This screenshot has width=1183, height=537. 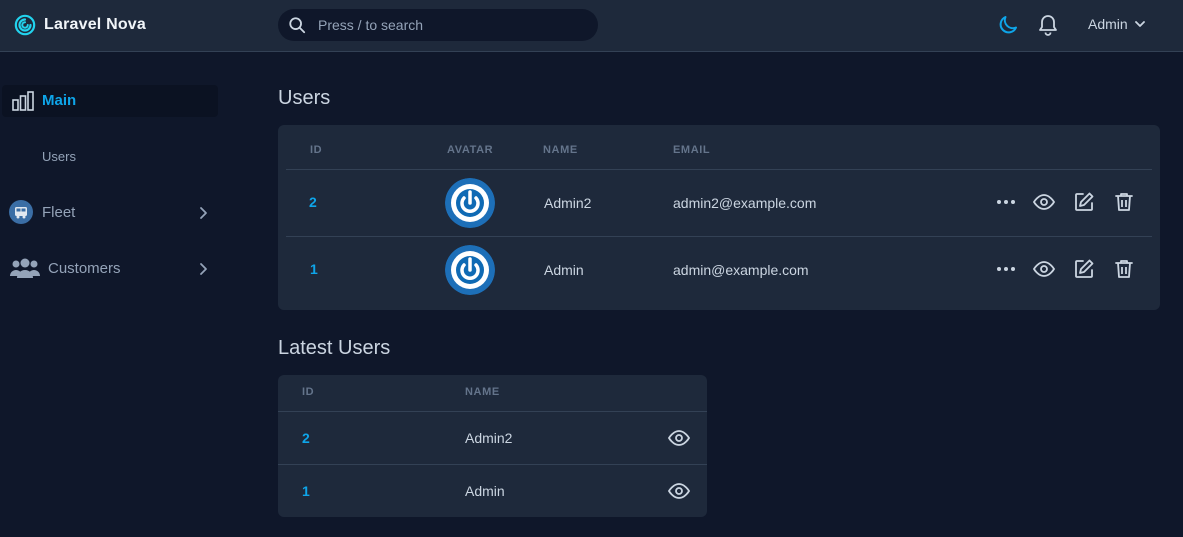 I want to click on sidebar-group-fleet: Fleet, so click(x=109, y=213).